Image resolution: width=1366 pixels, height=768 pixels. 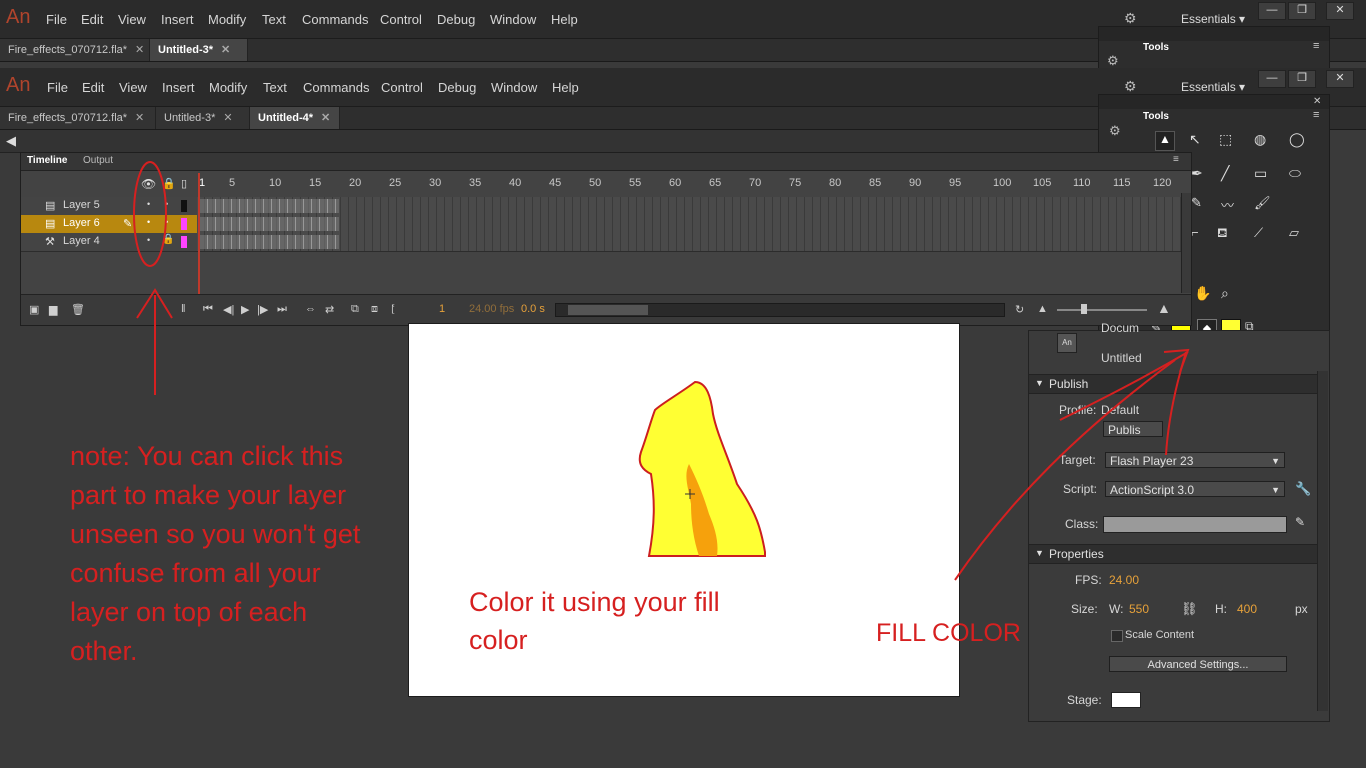 I want to click on fill-color-annotation: FILL COLOR, so click(x=948, y=633).